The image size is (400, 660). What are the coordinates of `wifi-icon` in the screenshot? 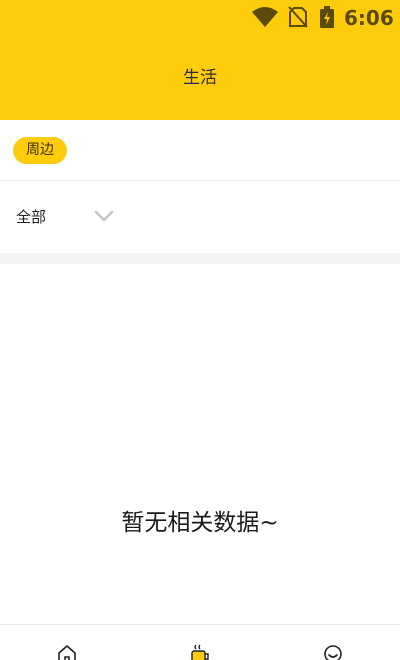 It's located at (265, 17).